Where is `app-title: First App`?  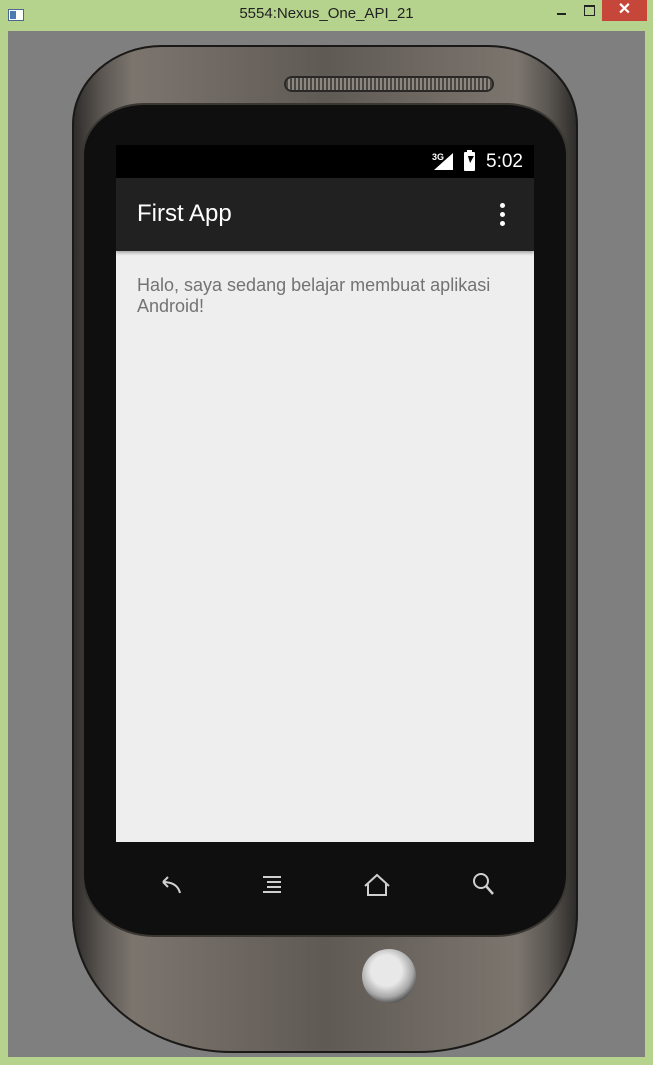 app-title: First App is located at coordinates (184, 213).